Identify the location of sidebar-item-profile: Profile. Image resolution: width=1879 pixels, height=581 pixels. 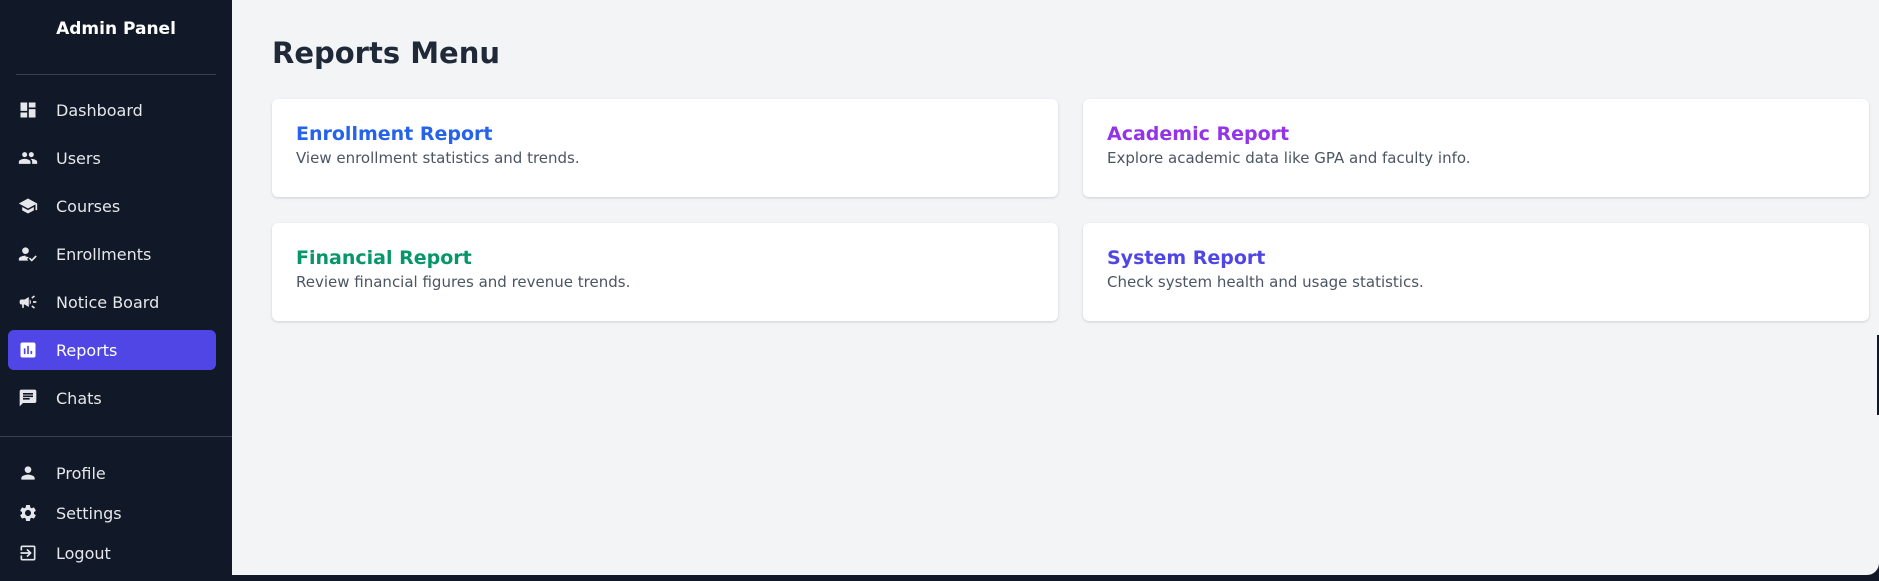
(112, 473).